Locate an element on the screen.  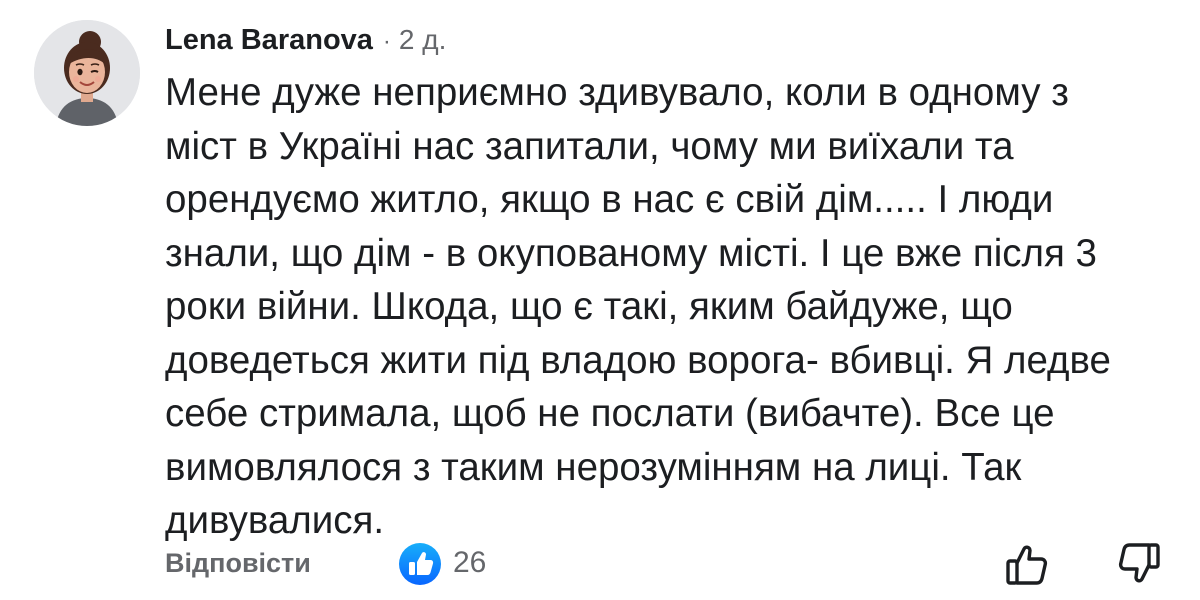
comment-actions: Відповісти 26 is located at coordinates (662, 565).